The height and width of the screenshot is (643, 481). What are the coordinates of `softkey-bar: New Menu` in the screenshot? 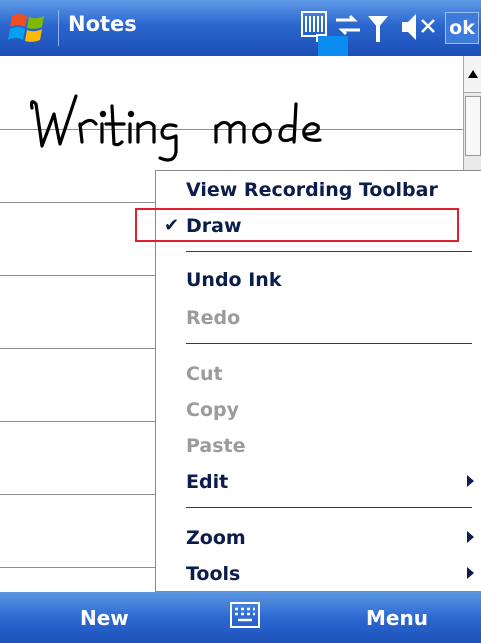 It's located at (240, 617).